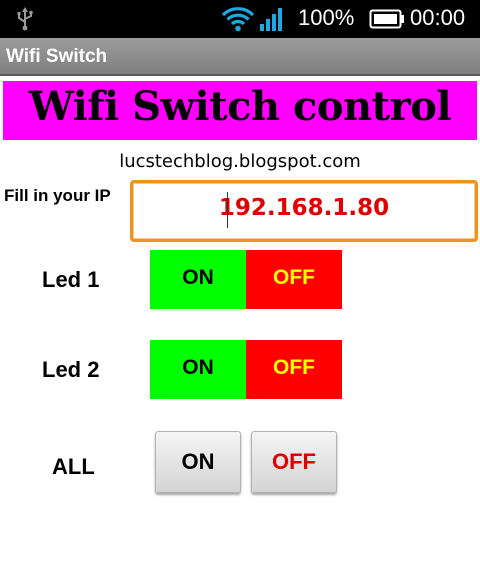  Describe the element at coordinates (71, 279) in the screenshot. I see `led1-label: Led 1` at that location.